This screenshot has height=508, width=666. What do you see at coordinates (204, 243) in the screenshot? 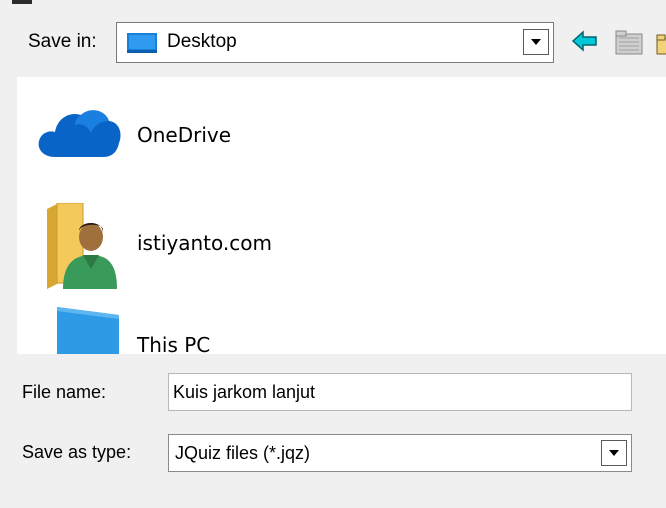
I see `list-item-label: istiyanto.com` at bounding box center [204, 243].